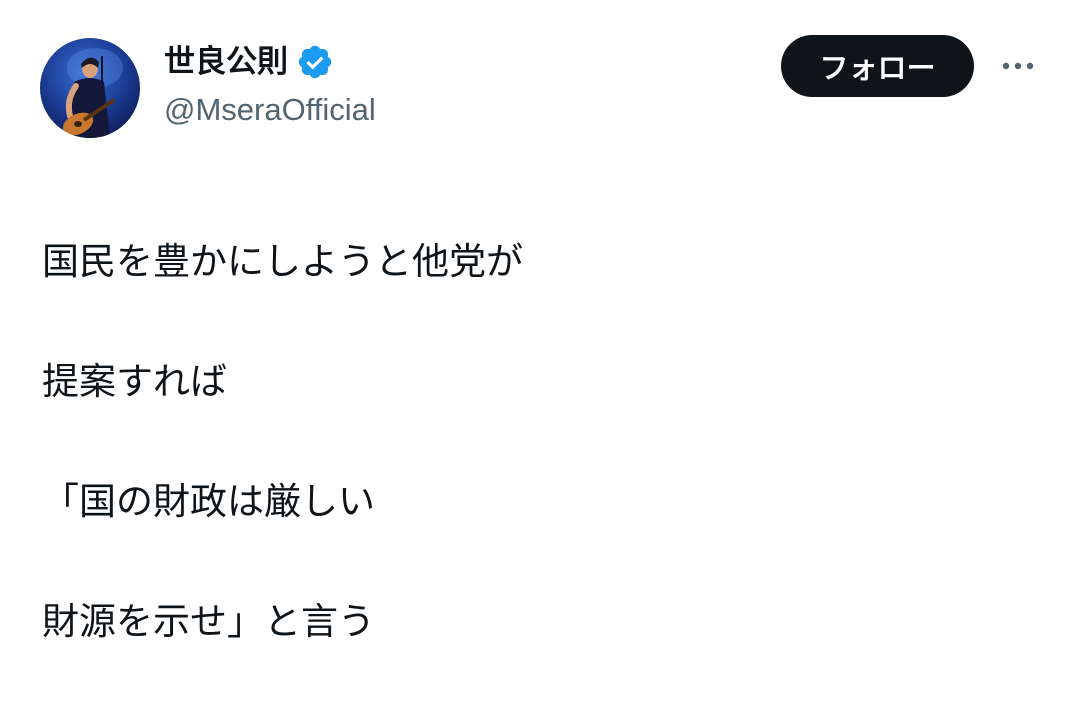 Image resolution: width=1080 pixels, height=712 pixels. I want to click on more-horizontal-icon, so click(1018, 66).